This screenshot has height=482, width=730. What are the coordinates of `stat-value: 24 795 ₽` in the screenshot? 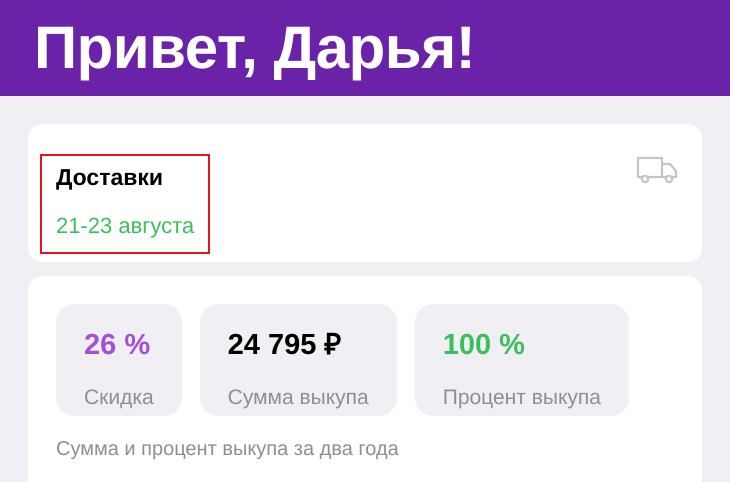 It's located at (285, 345).